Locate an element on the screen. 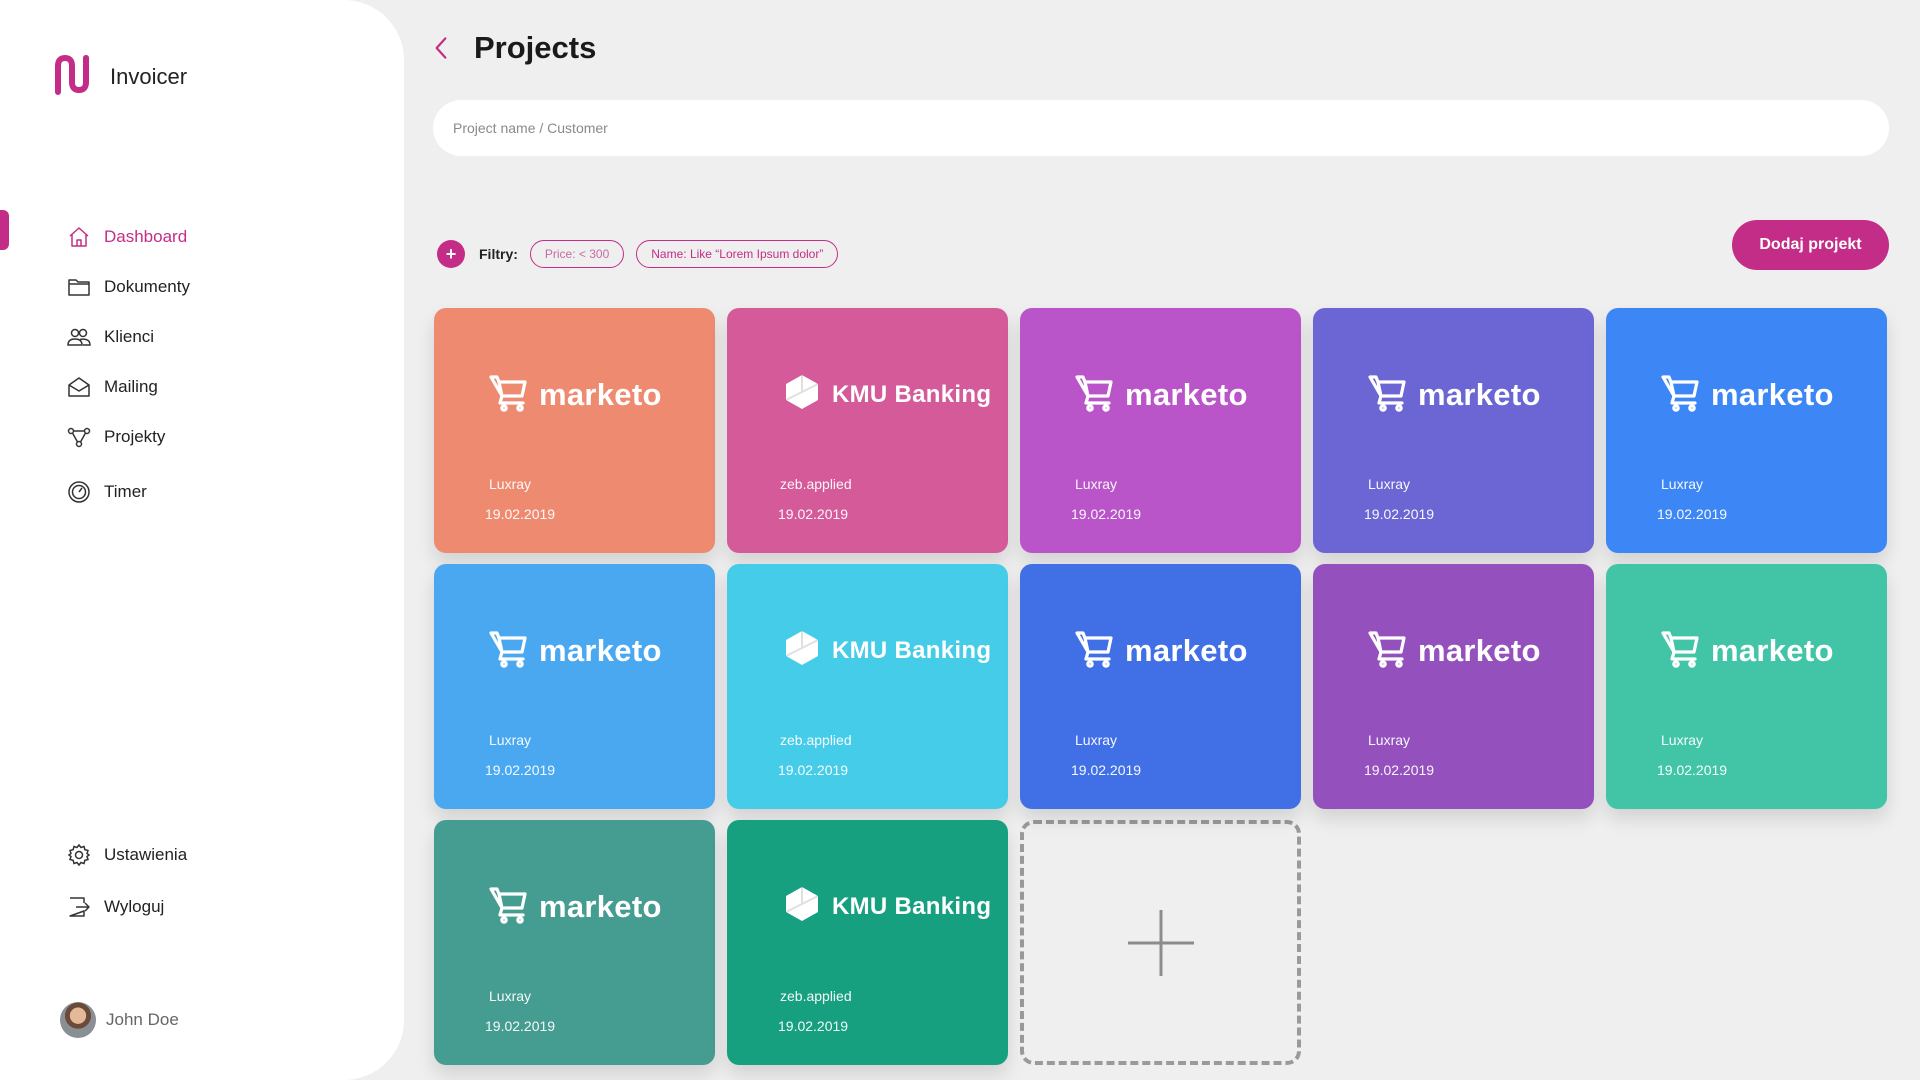  sidebar-item-label: Klienci is located at coordinates (129, 336).